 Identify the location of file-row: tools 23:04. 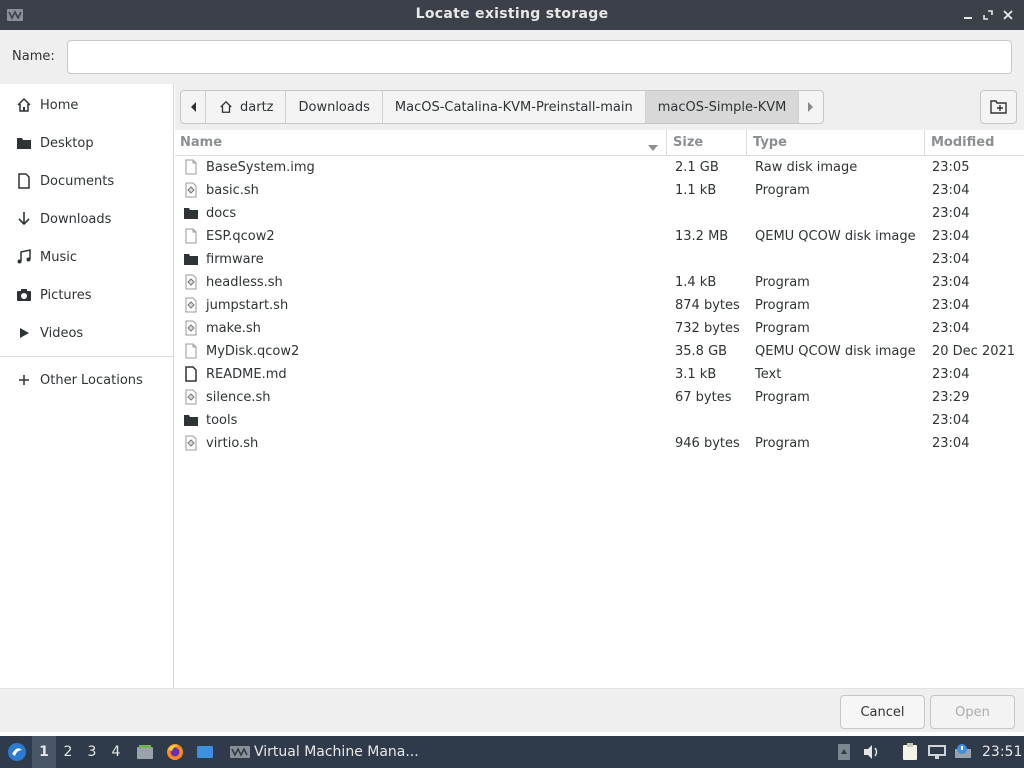
(599, 420).